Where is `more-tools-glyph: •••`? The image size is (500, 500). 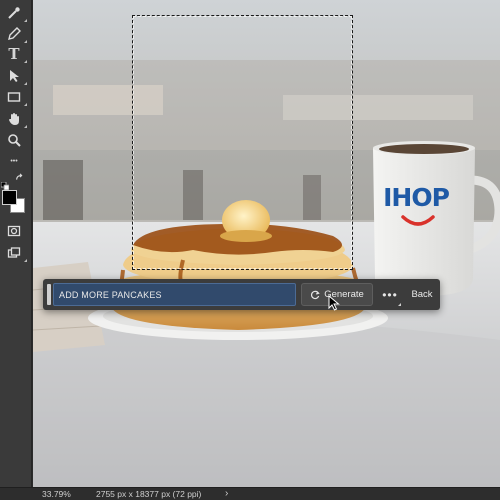 more-tools-glyph: ••• is located at coordinates (14, 161).